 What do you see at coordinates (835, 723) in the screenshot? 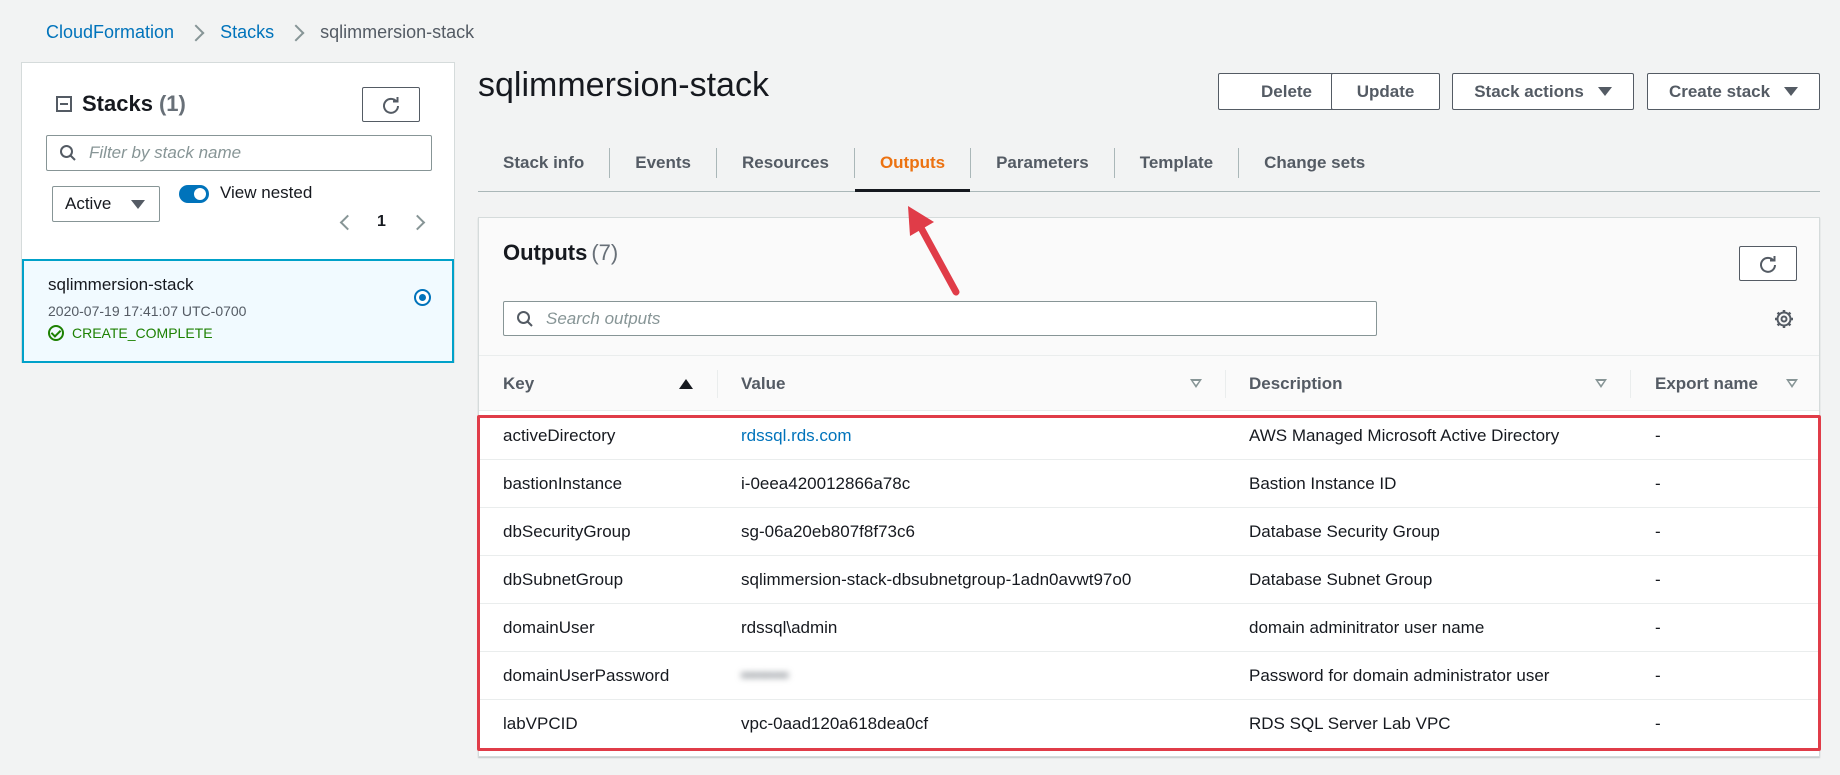
I see `output-value: vpc-0aad120a618dea0cf` at bounding box center [835, 723].